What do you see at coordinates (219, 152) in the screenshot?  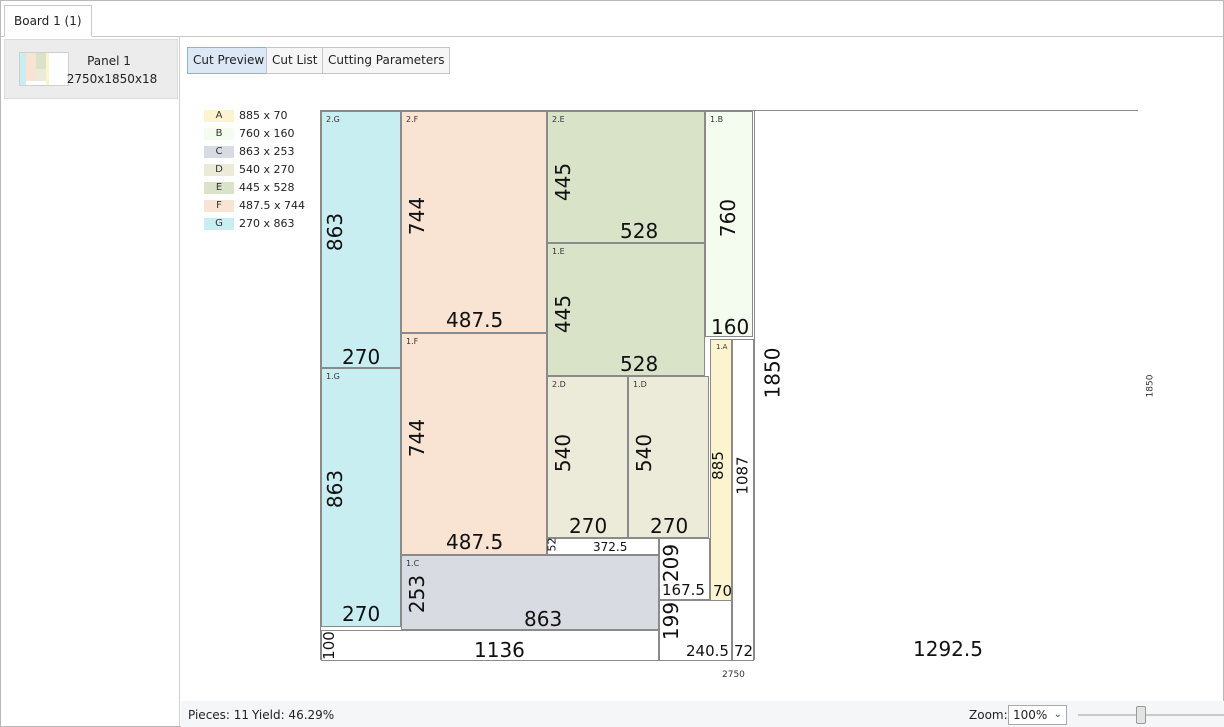 I see `legend-swatch: C` at bounding box center [219, 152].